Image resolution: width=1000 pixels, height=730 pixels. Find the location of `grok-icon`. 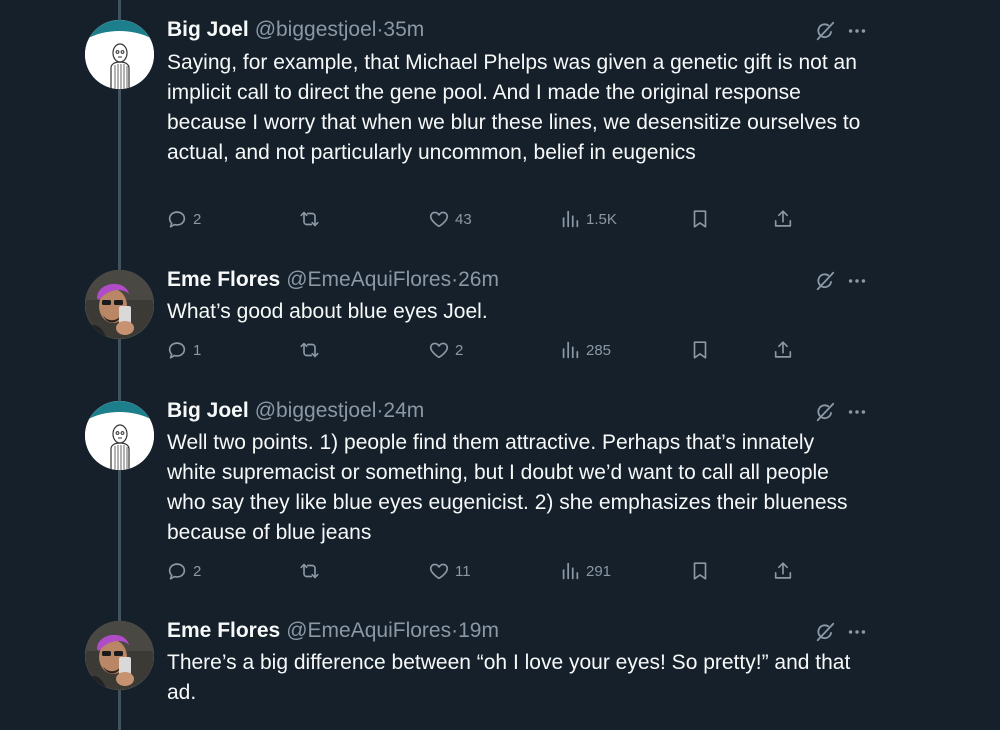

grok-icon is located at coordinates (825, 632).